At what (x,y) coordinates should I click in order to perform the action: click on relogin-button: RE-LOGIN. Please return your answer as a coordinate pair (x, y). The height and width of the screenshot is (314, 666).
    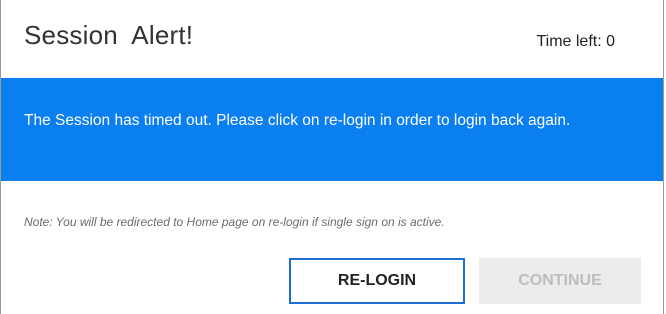
    Looking at the image, I should click on (377, 281).